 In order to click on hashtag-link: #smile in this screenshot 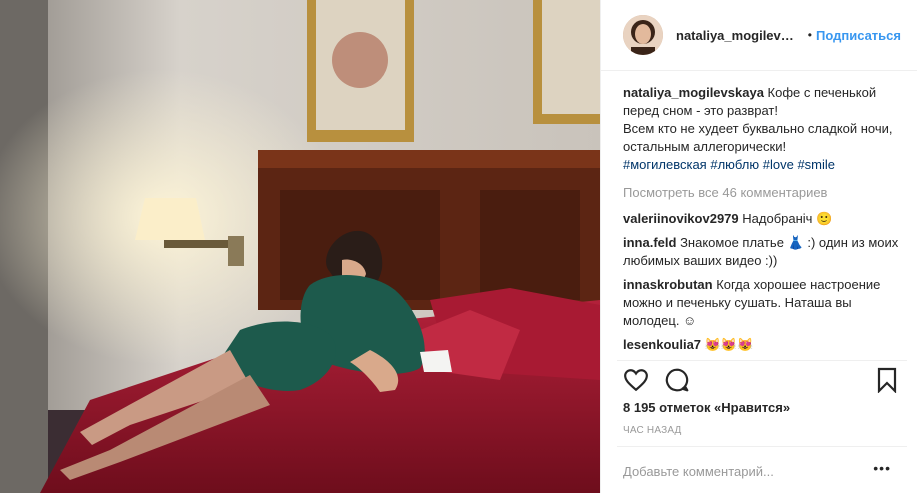, I will do `click(816, 164)`.